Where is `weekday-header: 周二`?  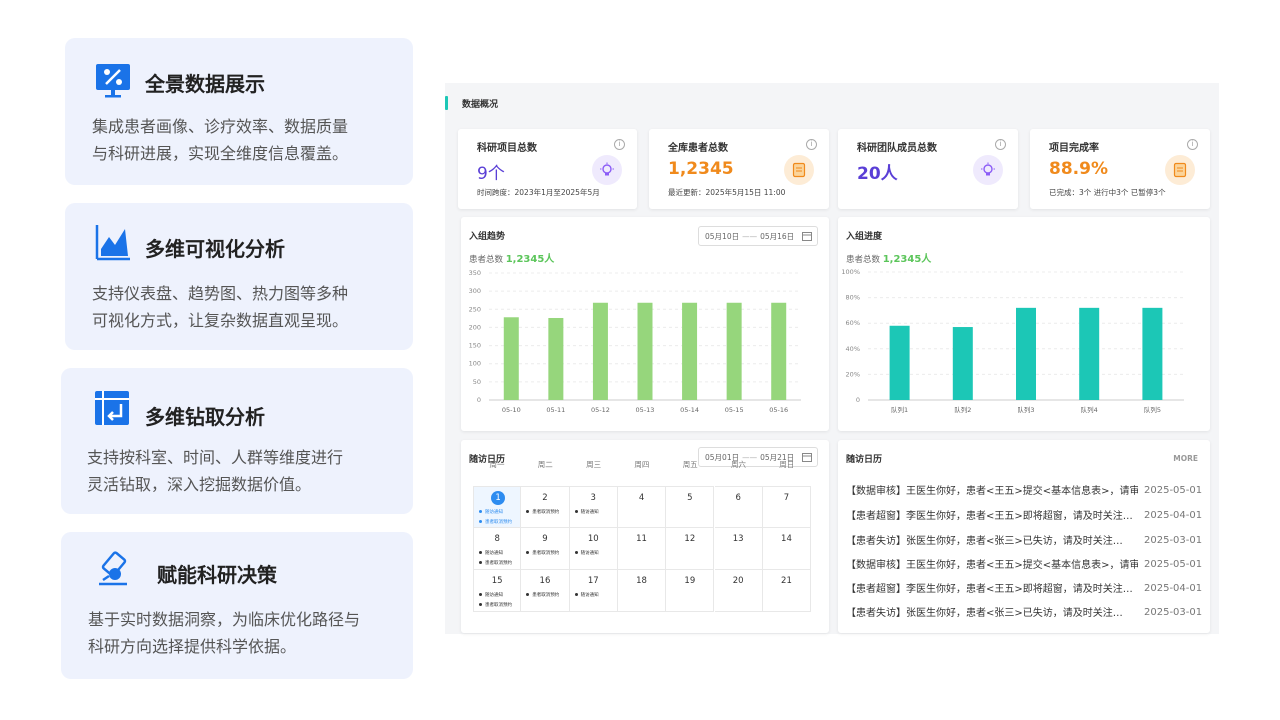
weekday-header: 周二 is located at coordinates (545, 464).